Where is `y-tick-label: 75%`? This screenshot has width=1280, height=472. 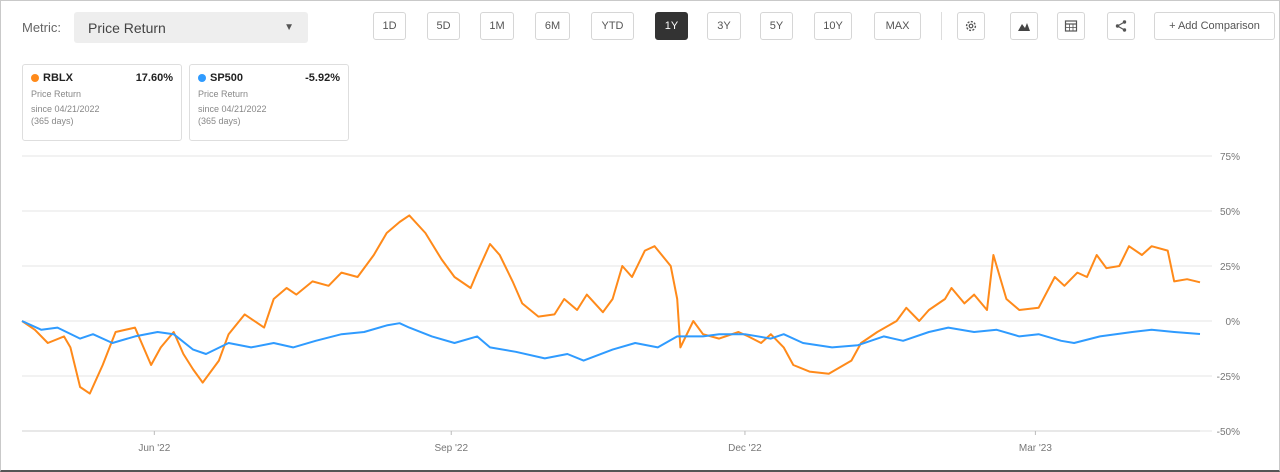 y-tick-label: 75% is located at coordinates (1230, 157).